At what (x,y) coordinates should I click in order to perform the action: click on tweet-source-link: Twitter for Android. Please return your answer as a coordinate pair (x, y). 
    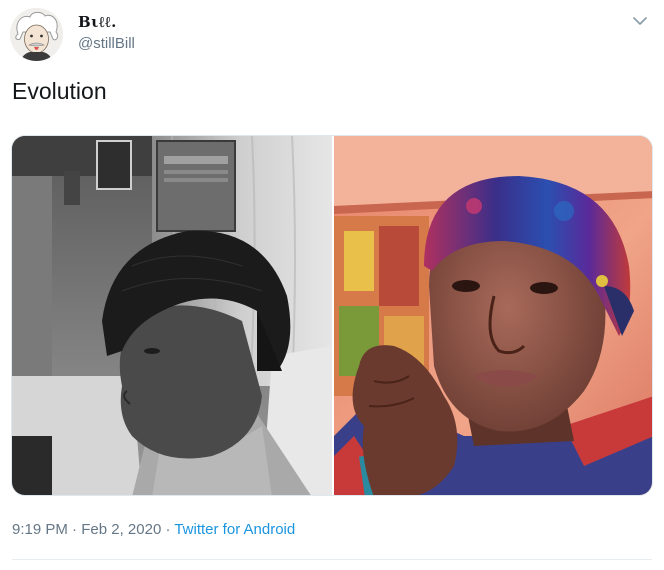
    Looking at the image, I should click on (234, 529).